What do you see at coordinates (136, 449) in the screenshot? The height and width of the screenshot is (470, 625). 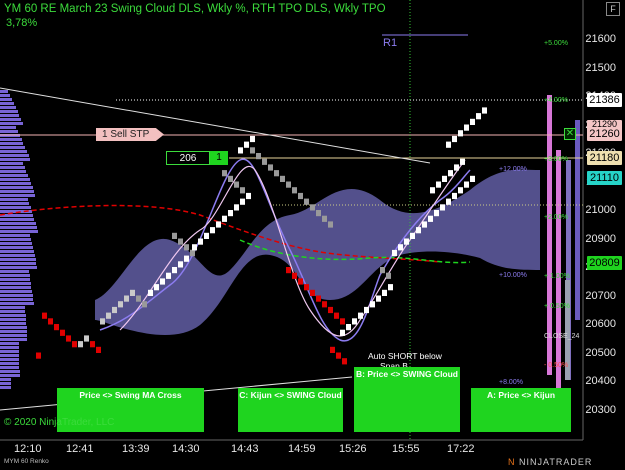 I see `time-tick-label: 13:39` at bounding box center [136, 449].